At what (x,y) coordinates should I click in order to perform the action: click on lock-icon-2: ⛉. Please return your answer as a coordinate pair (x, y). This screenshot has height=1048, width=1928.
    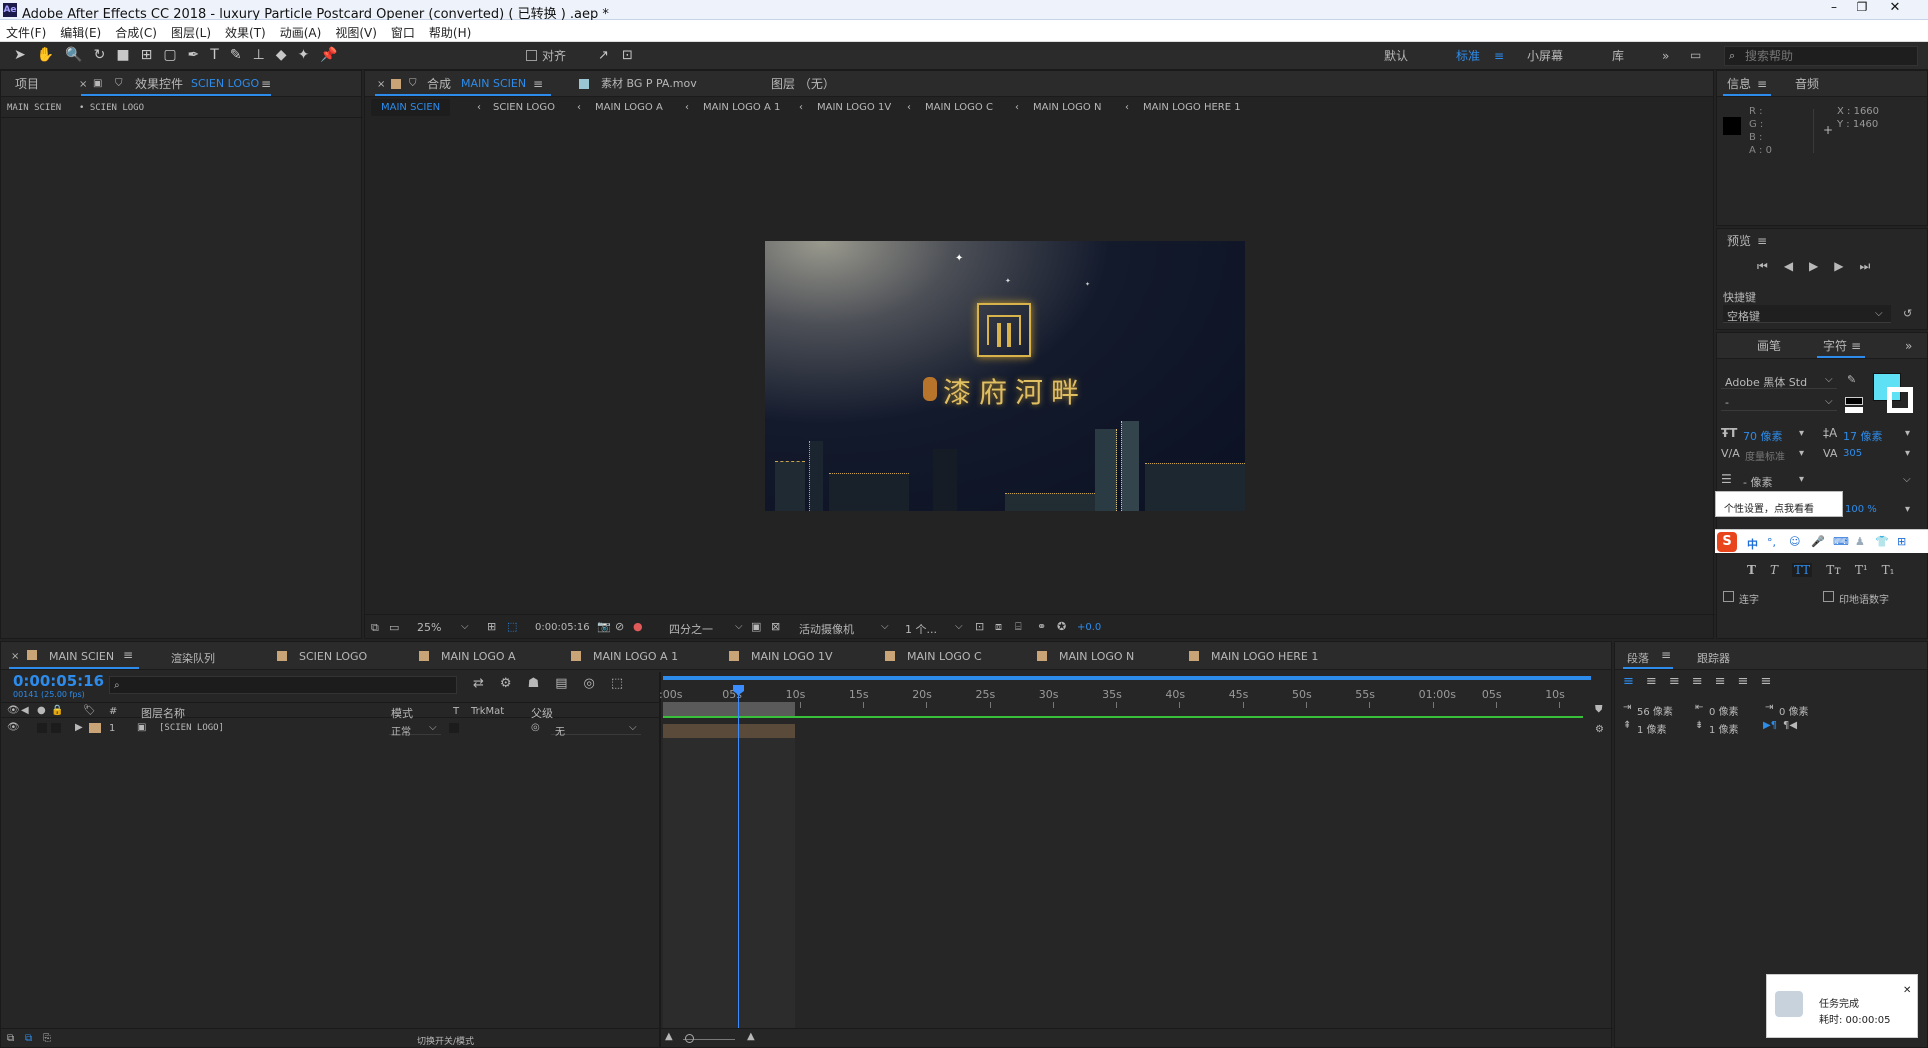
    Looking at the image, I should click on (119, 83).